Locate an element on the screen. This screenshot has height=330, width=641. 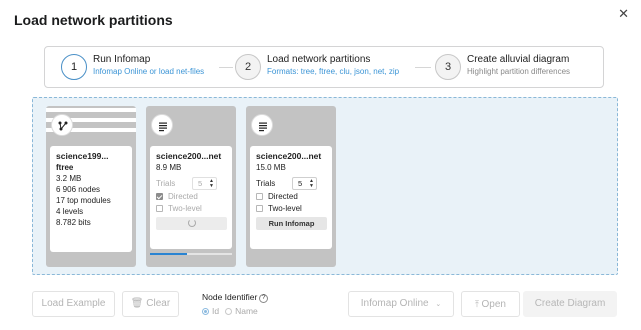
stat-top-modules: 17 top modules is located at coordinates (83, 200).